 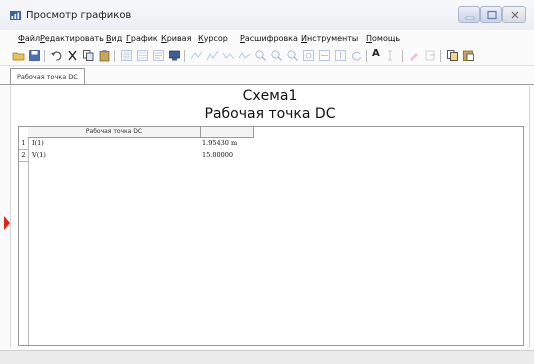 What do you see at coordinates (270, 114) in the screenshot?
I see `analysis-title: Рабочая точка DC` at bounding box center [270, 114].